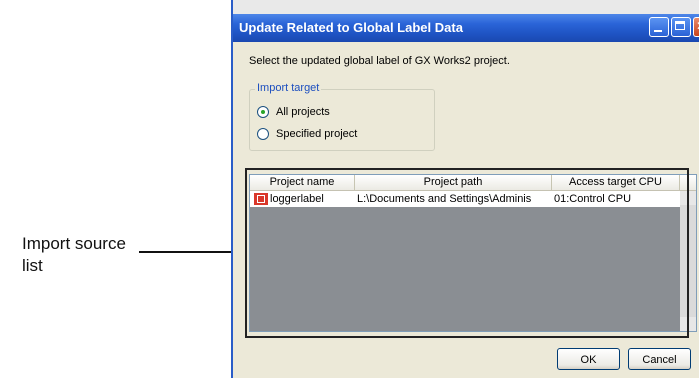  I want to click on close-button, so click(696, 27).